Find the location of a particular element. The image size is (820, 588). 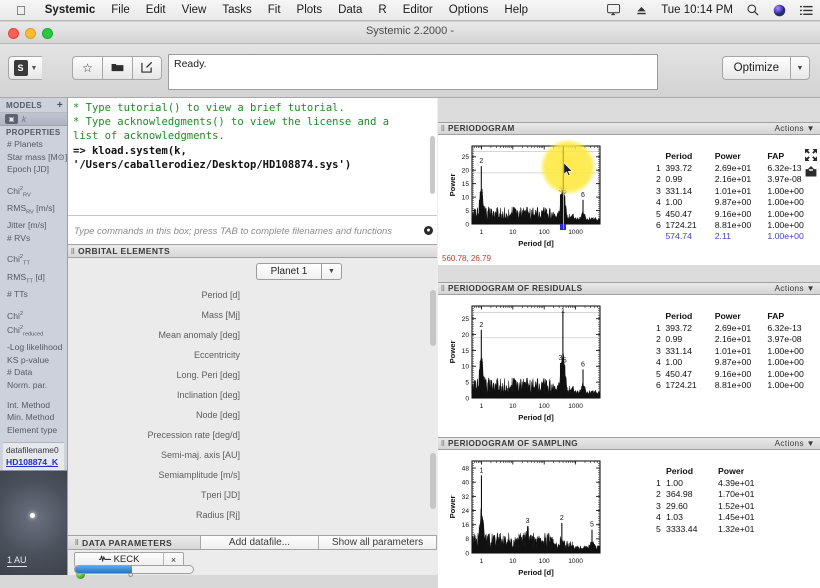

table-row-selected: 574.74 2.11 1.00e+00 is located at coordinates (738, 236).